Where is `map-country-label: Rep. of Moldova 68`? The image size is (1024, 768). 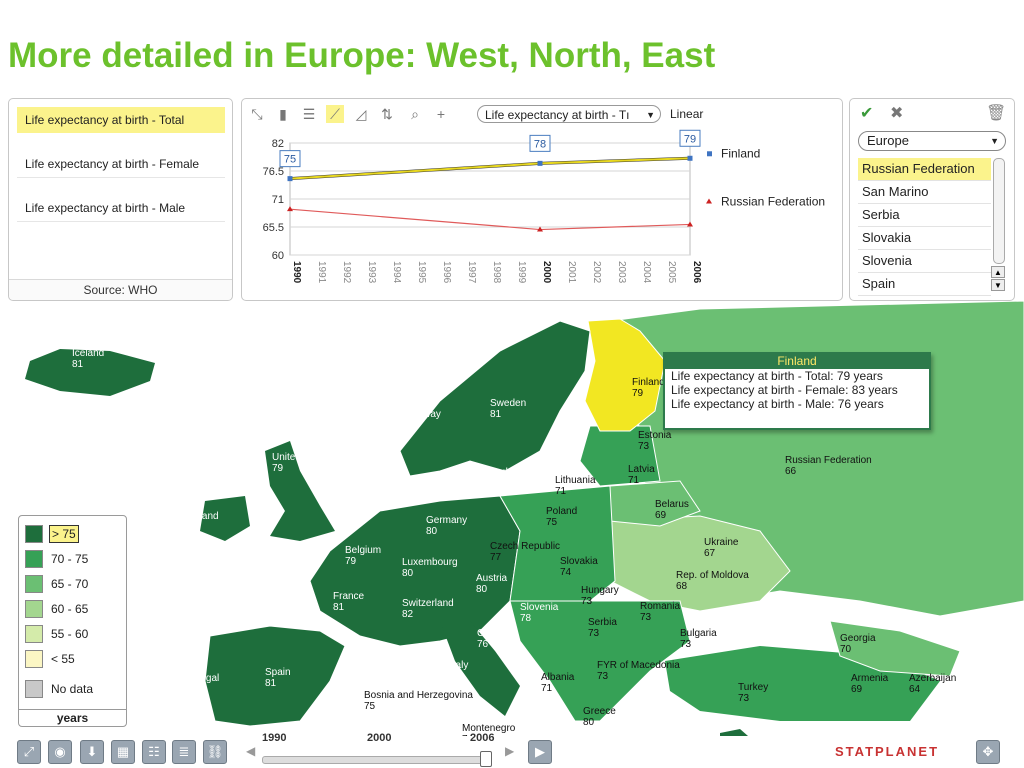 map-country-label: Rep. of Moldova 68 is located at coordinates (712, 581).